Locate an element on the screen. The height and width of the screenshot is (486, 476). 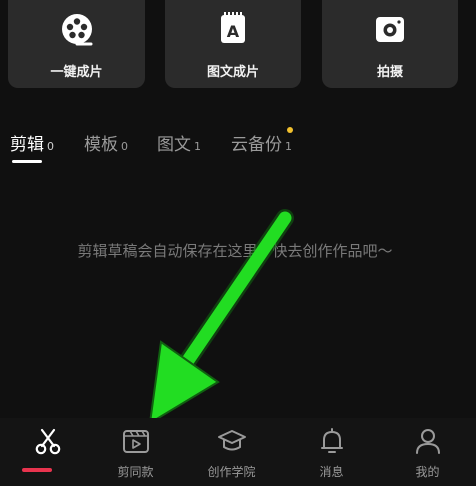
nav-profile: 我的 is located at coordinates (427, 452).